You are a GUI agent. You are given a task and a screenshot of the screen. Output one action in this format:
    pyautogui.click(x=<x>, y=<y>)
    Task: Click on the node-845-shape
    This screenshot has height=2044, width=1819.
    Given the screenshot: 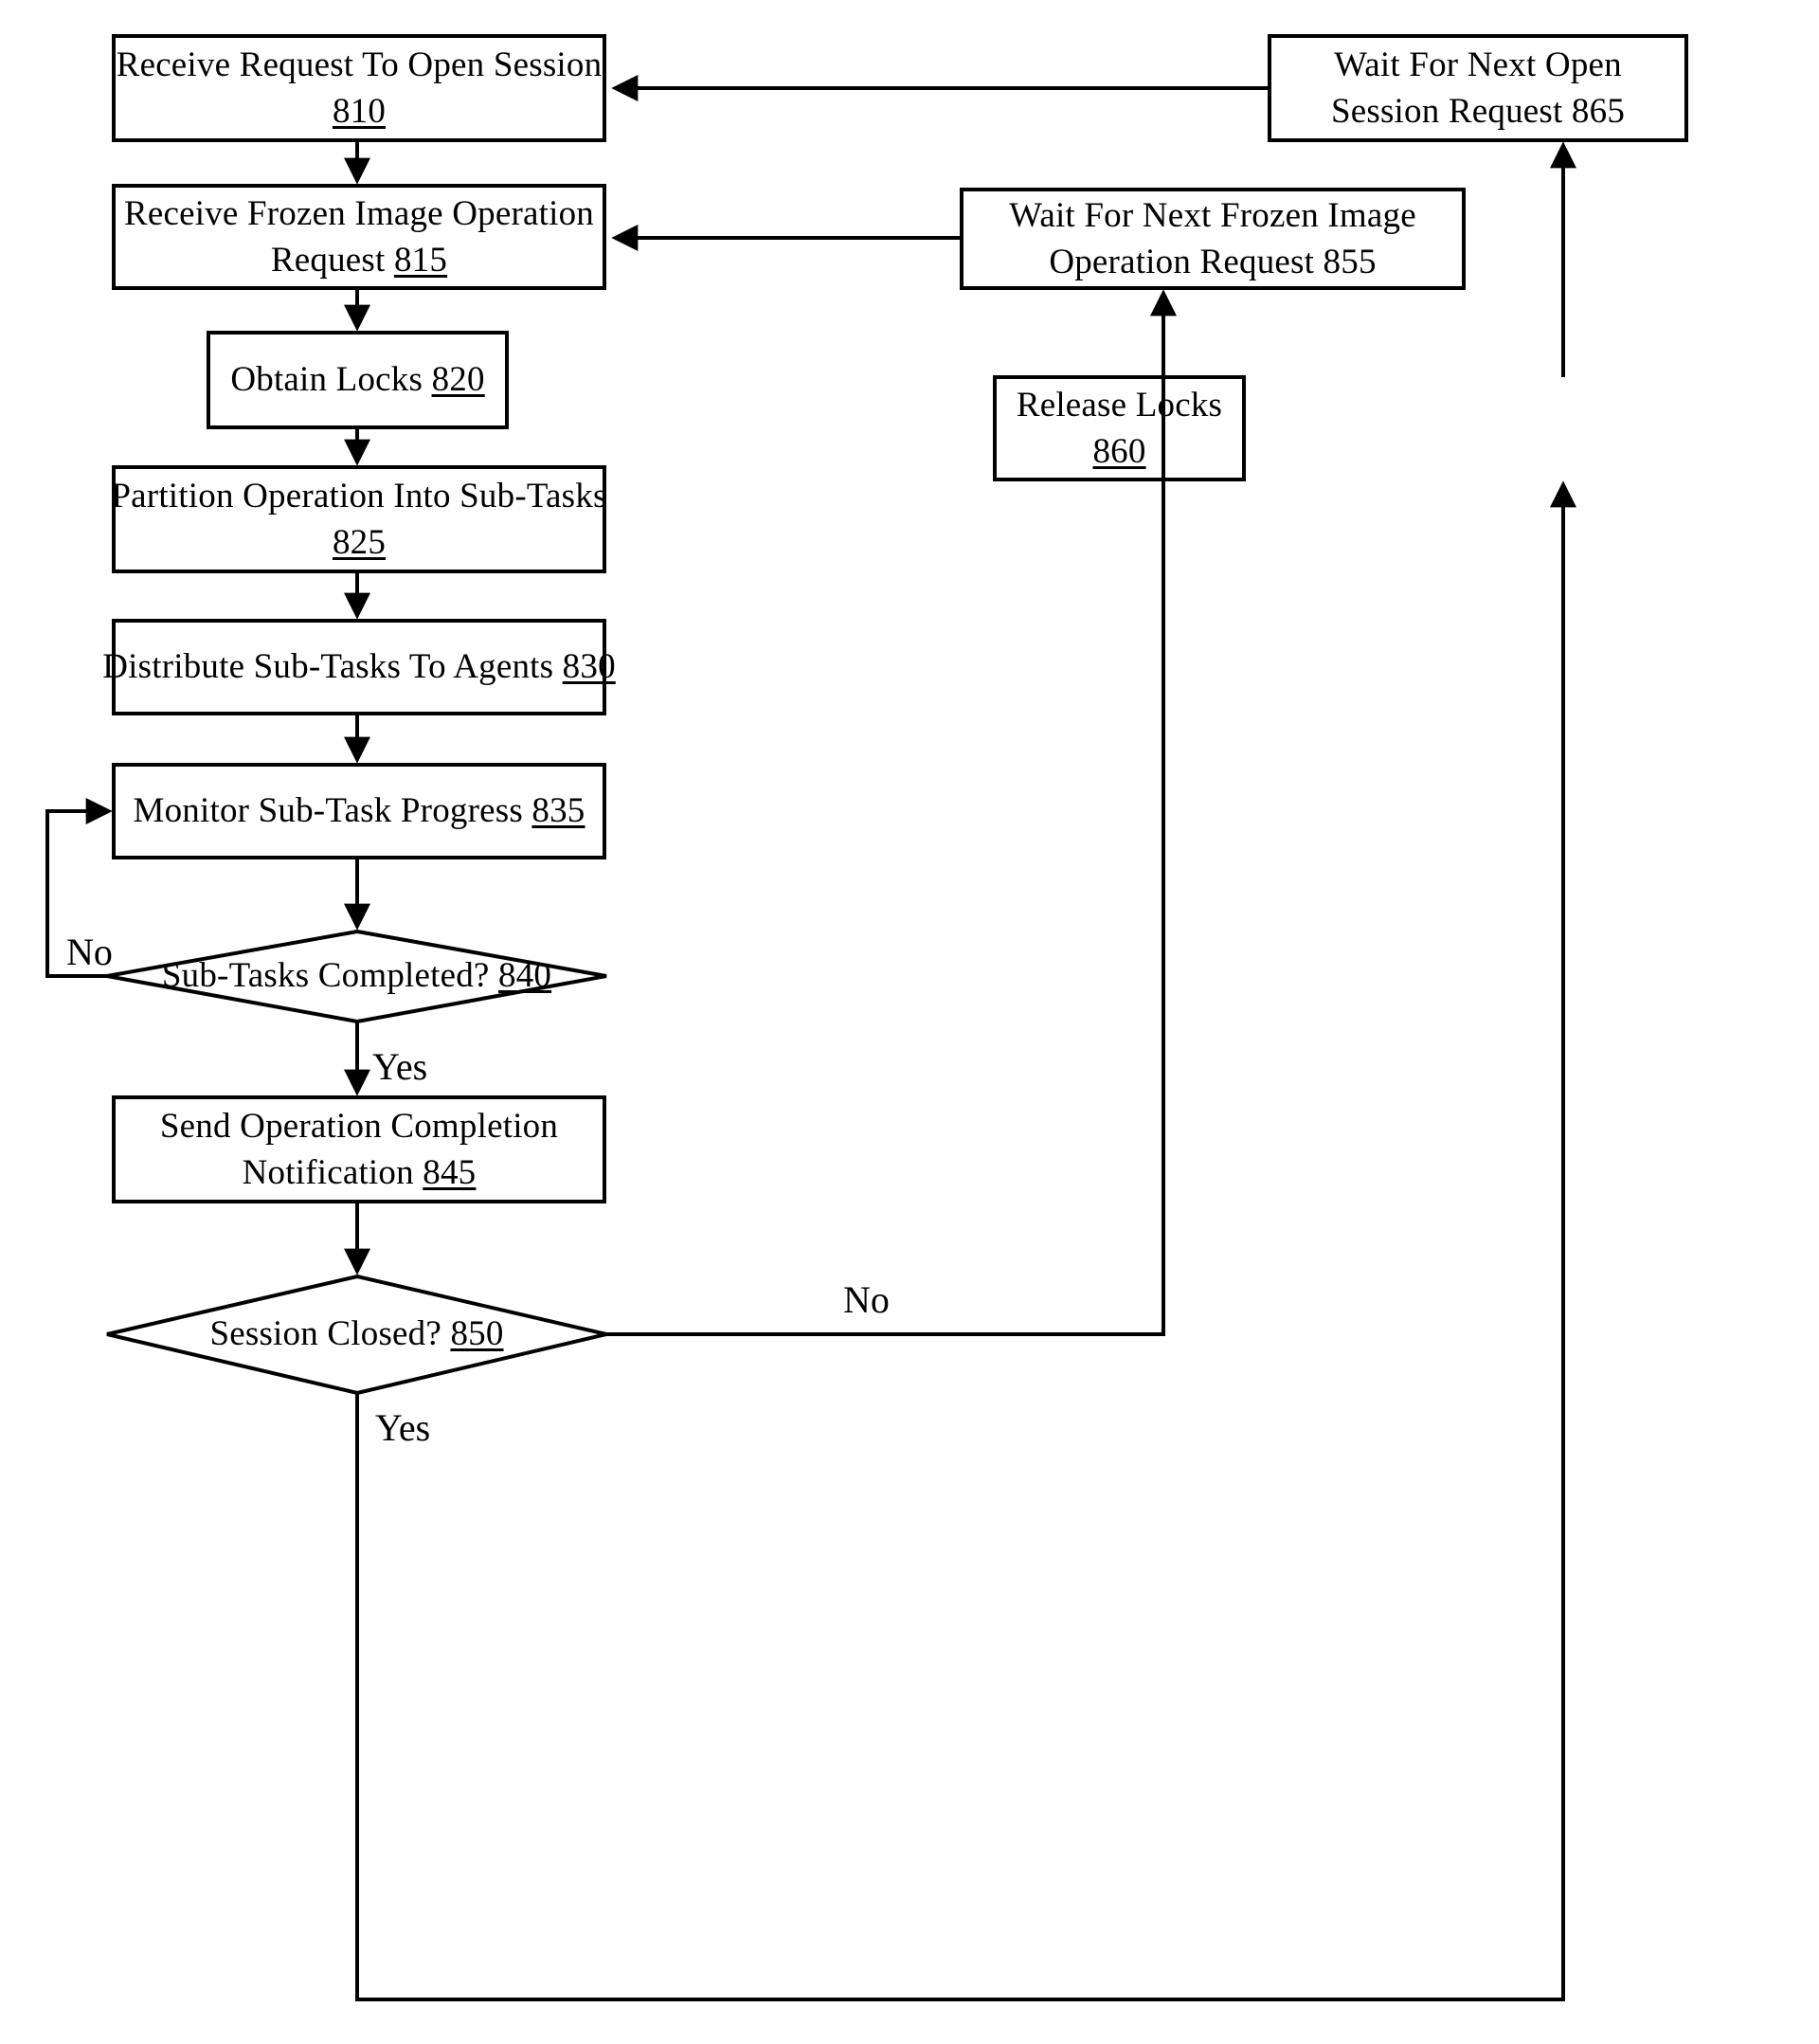 What is the action you would take?
    pyautogui.click(x=359, y=1149)
    